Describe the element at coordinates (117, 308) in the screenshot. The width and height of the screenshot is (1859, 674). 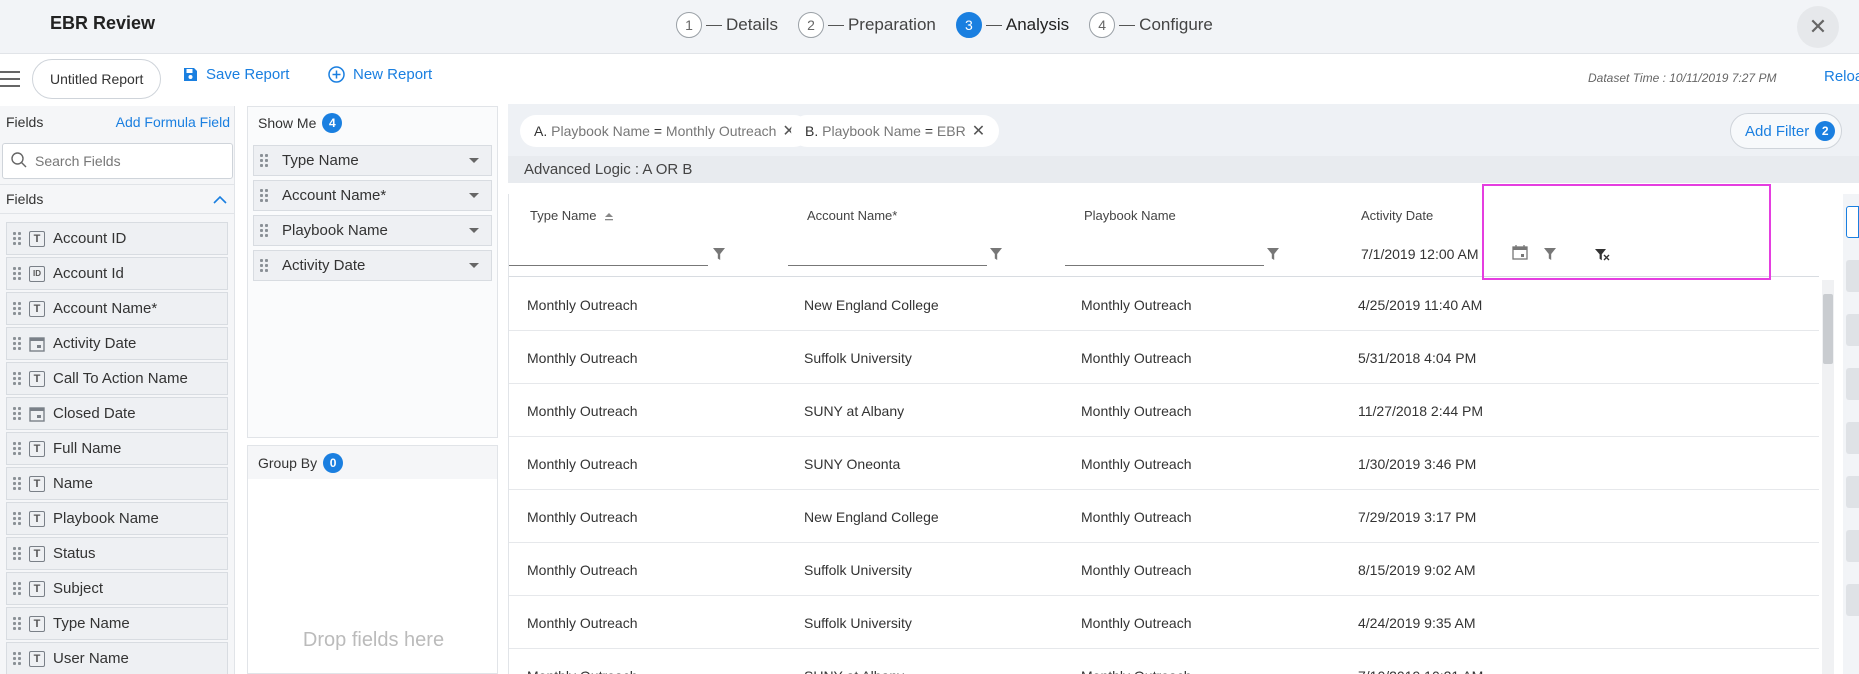
I see `field-item: T Account Name*` at that location.